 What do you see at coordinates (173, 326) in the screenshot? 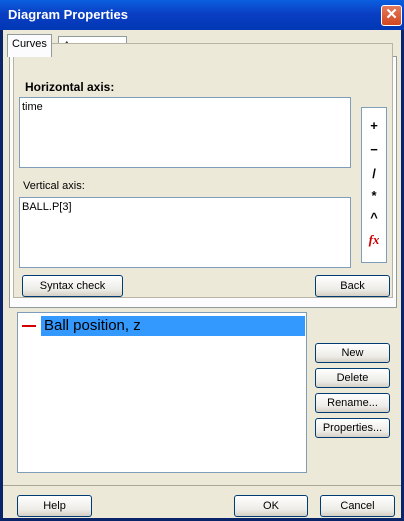
I see `curve-label: Ball position, z` at bounding box center [173, 326].